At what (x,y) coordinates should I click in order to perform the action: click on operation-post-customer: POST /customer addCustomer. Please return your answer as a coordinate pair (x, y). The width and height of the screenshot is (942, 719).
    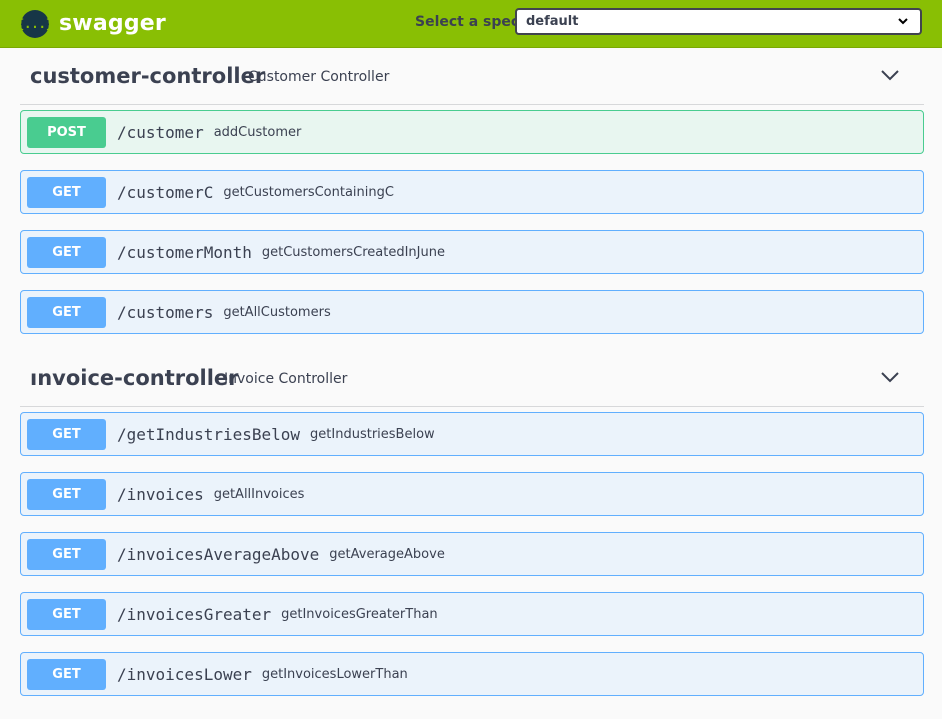
    Looking at the image, I should click on (472, 132).